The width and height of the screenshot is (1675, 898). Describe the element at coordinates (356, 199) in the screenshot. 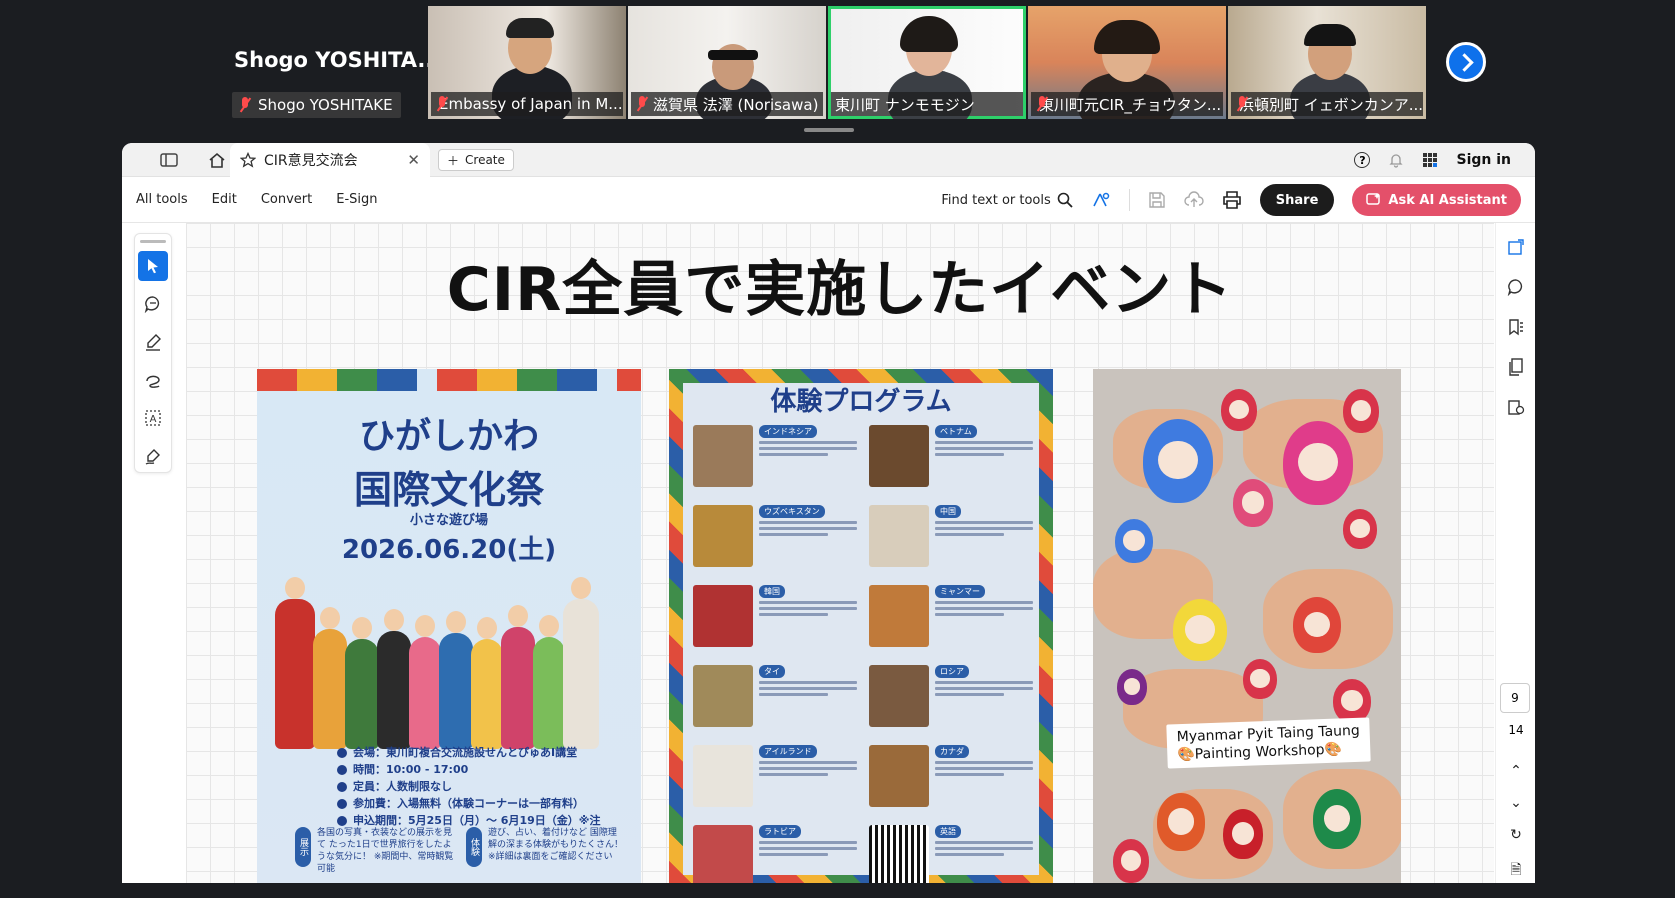

I see `menu-esign: E-Sign` at that location.